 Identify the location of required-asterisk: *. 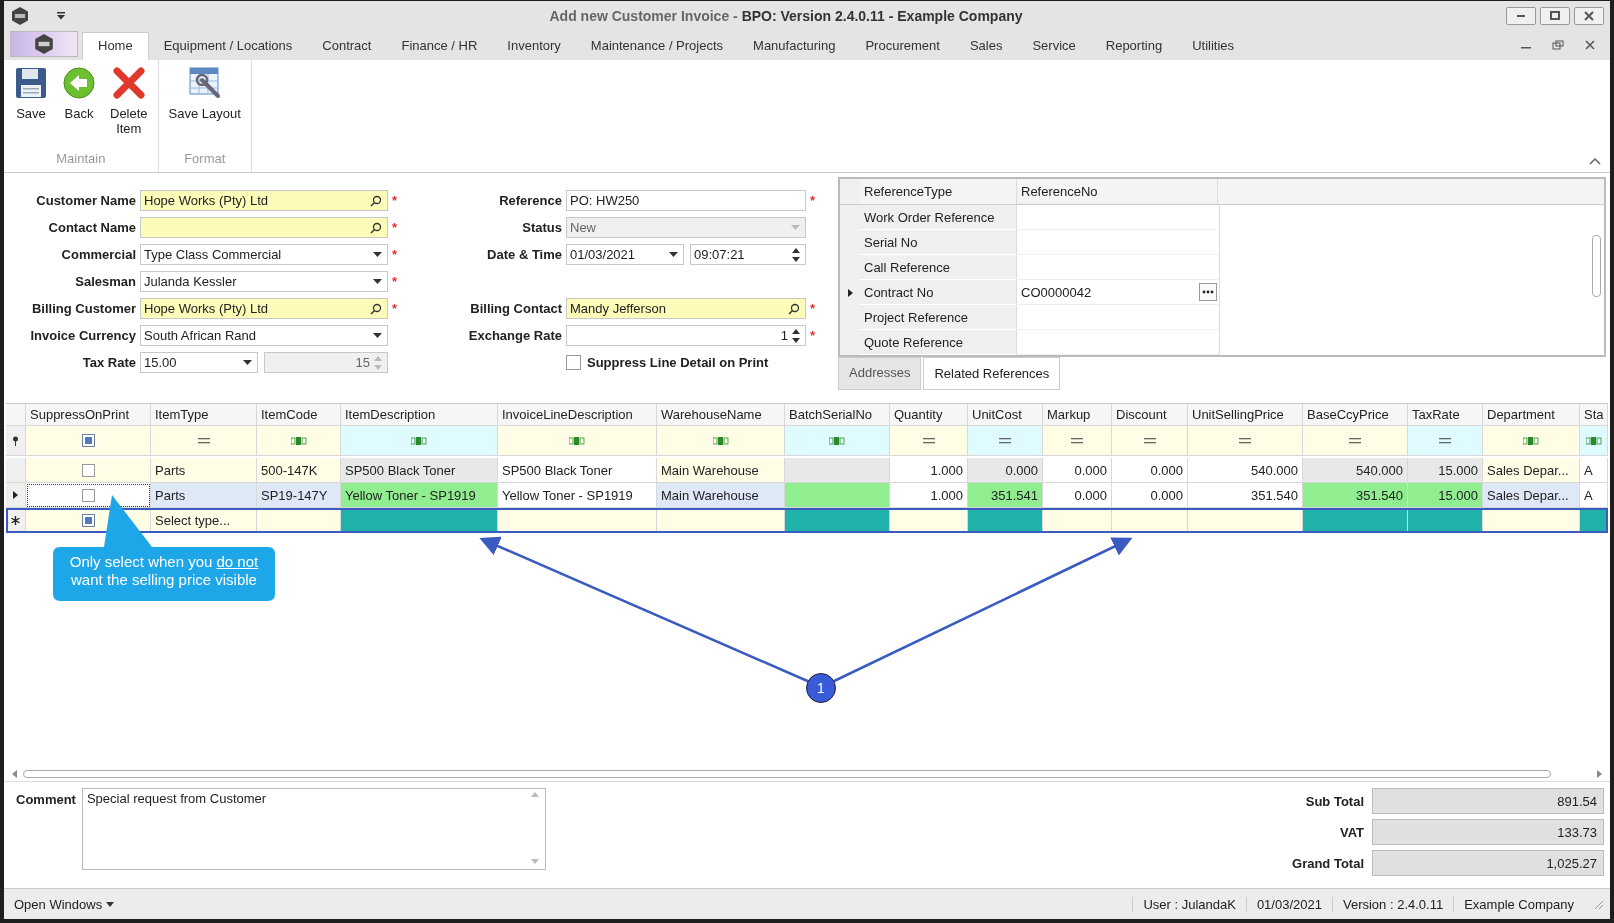
(395, 254).